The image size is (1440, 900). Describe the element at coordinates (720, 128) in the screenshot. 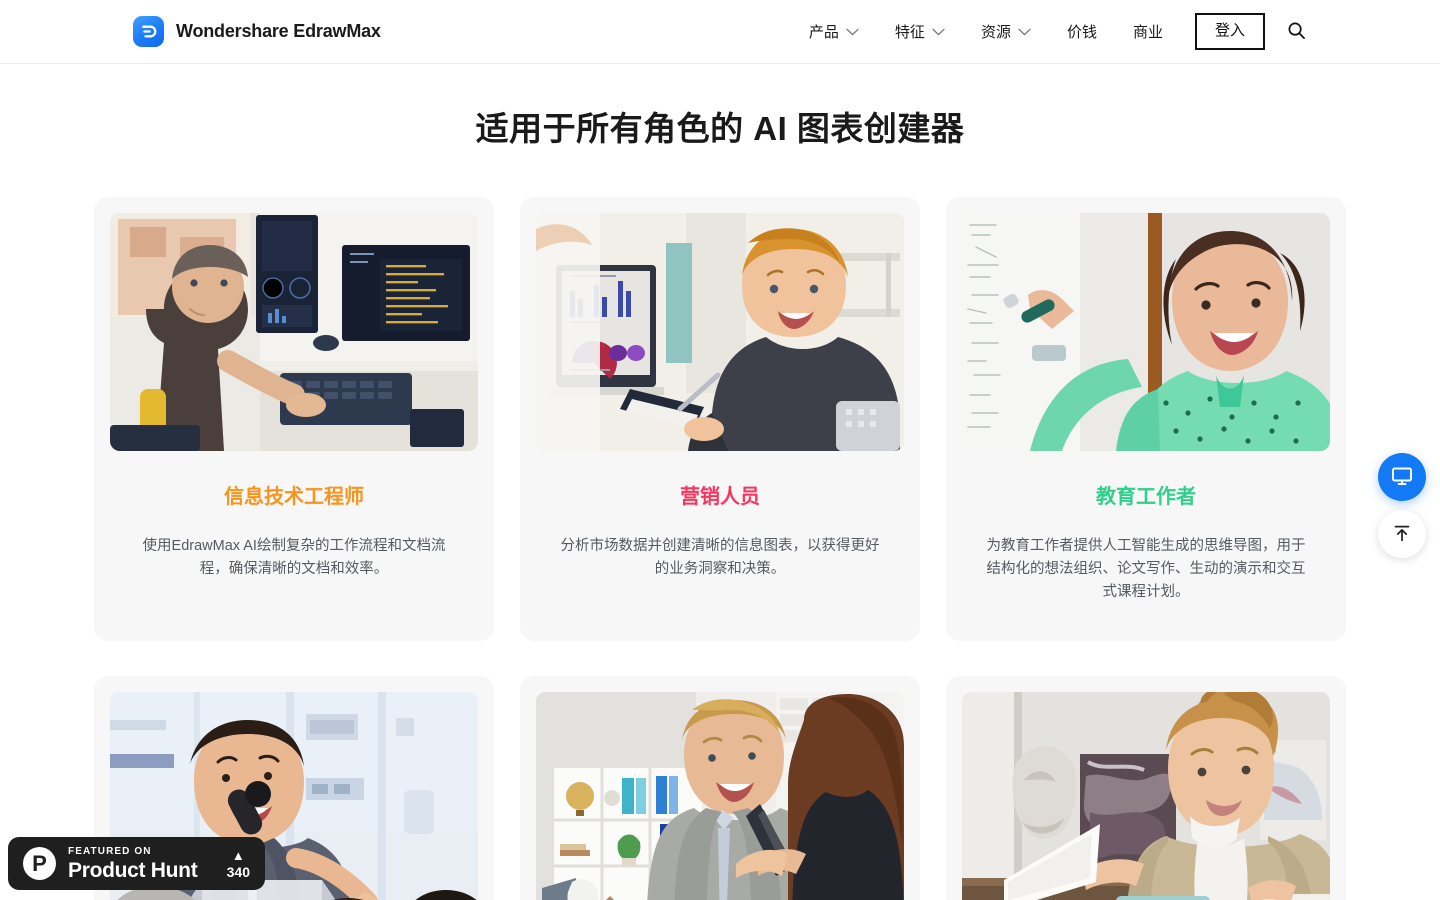

I see `page-title: 适用于所有角色的 AI 图表创建器` at that location.